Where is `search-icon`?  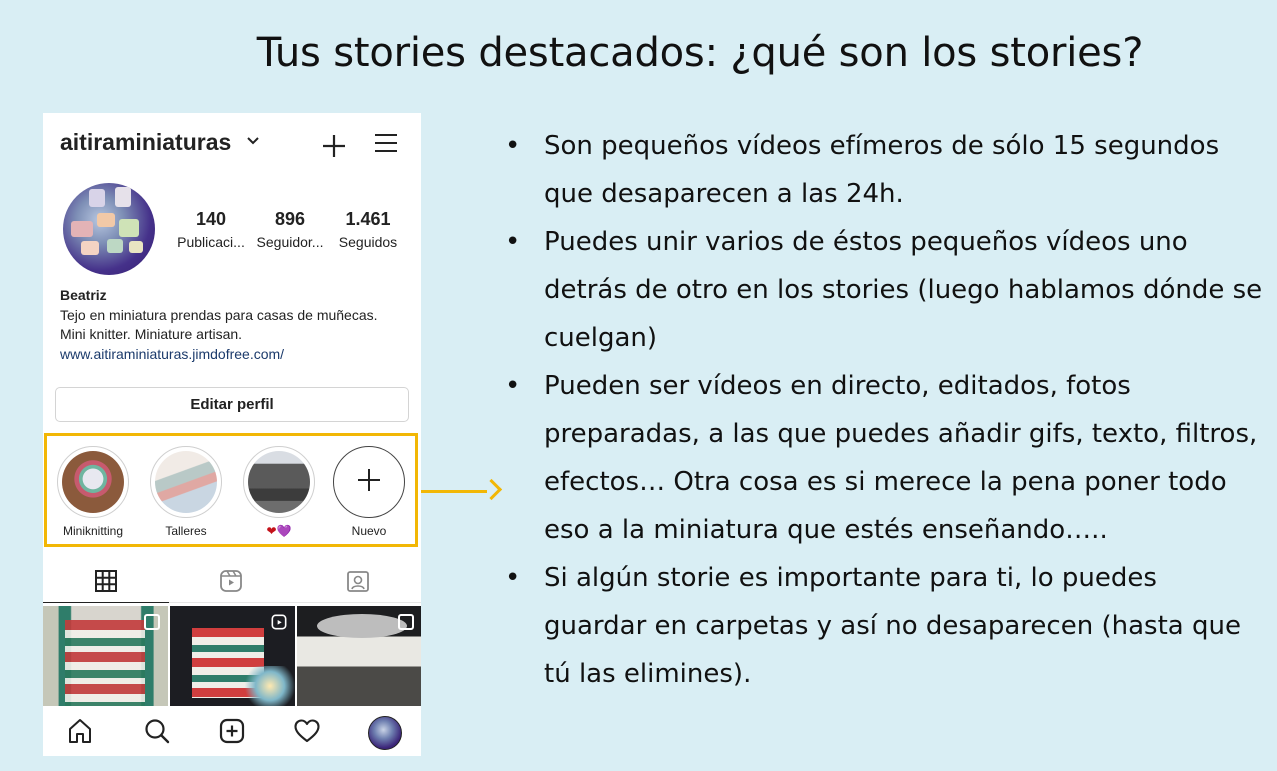
search-icon is located at coordinates (157, 731).